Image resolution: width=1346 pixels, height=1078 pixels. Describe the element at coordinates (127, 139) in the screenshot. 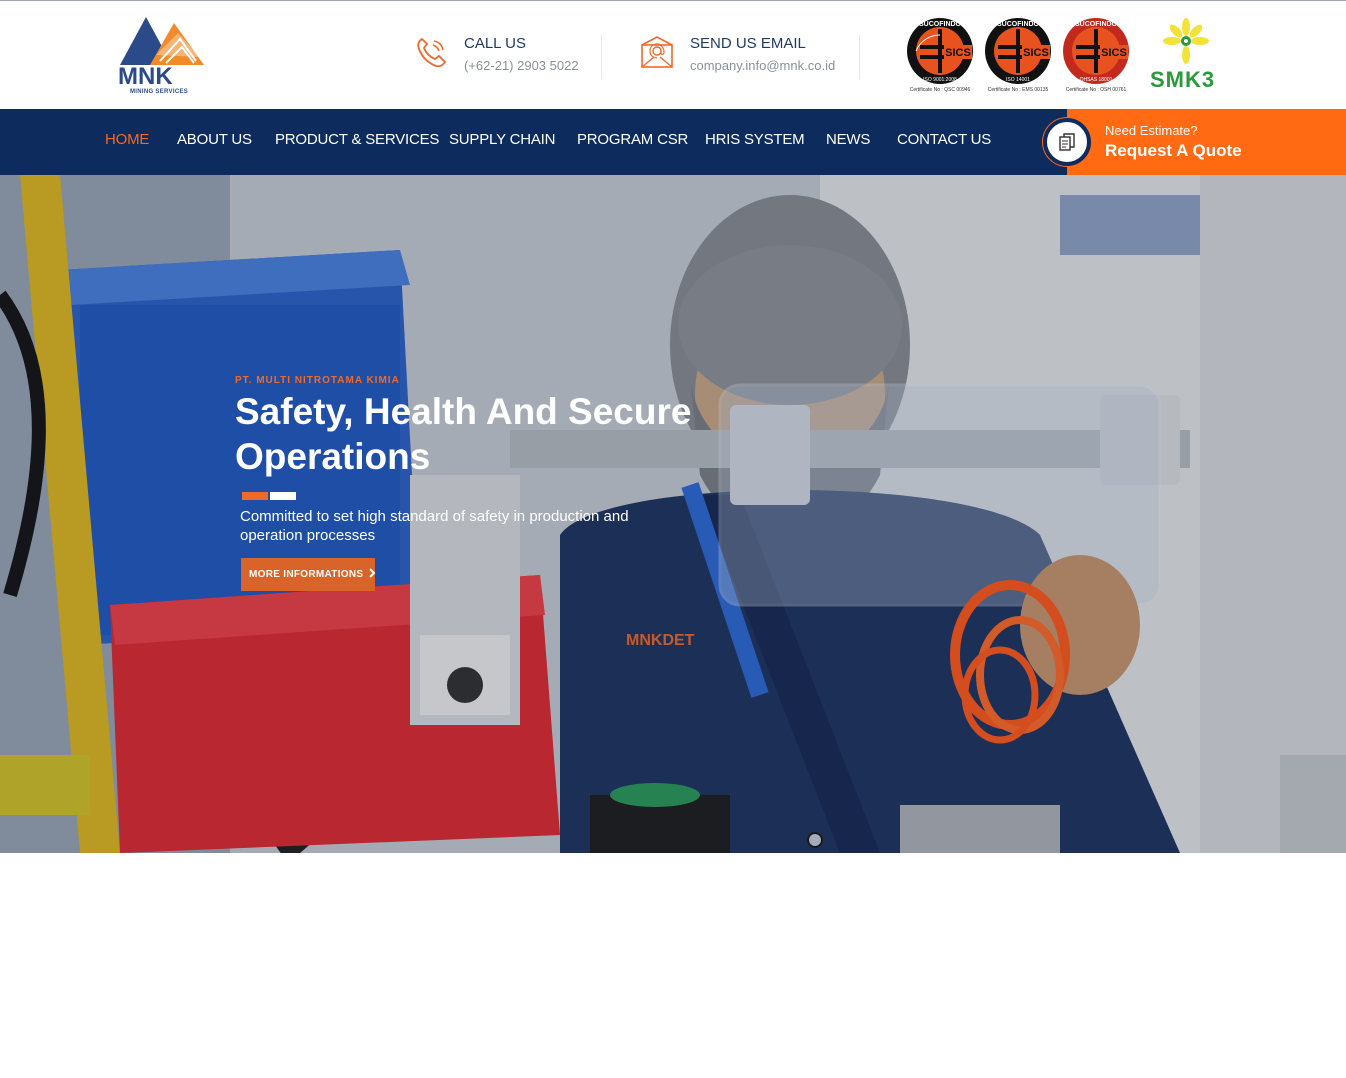

I see `nav-item-home: HOME` at that location.